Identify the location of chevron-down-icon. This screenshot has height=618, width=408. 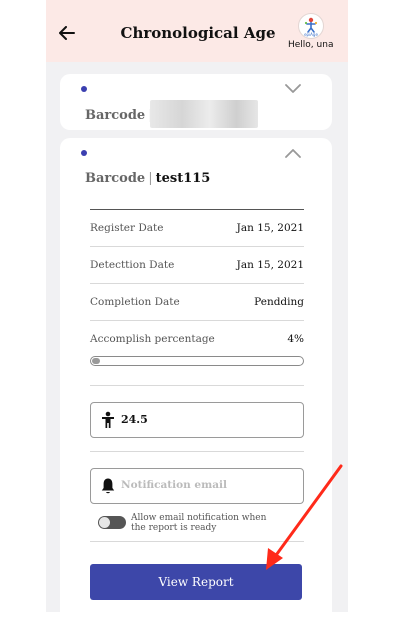
(293, 89).